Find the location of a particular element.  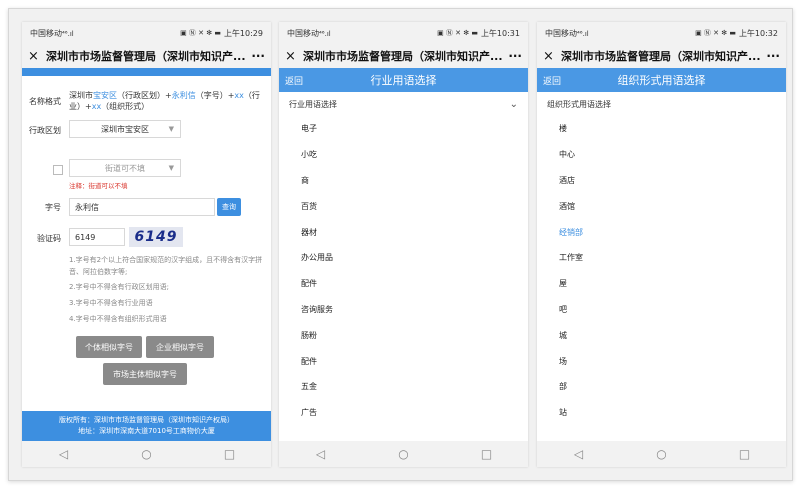

list-header-label: 行业用语选择 is located at coordinates (313, 104).